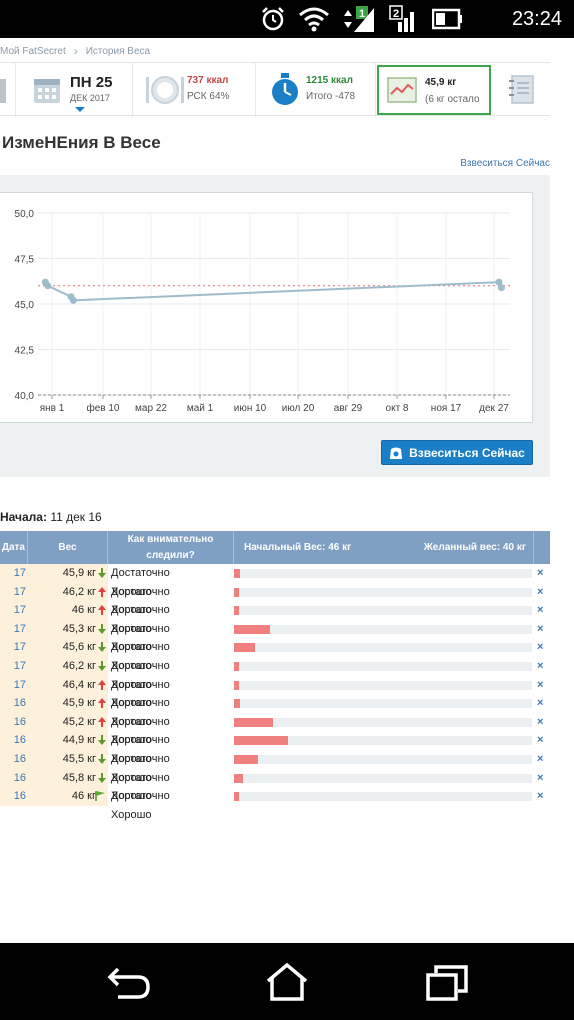 The width and height of the screenshot is (574, 1020). What do you see at coordinates (68, 759) in the screenshot?
I see `row-weight-cell: 45,5 кг` at bounding box center [68, 759].